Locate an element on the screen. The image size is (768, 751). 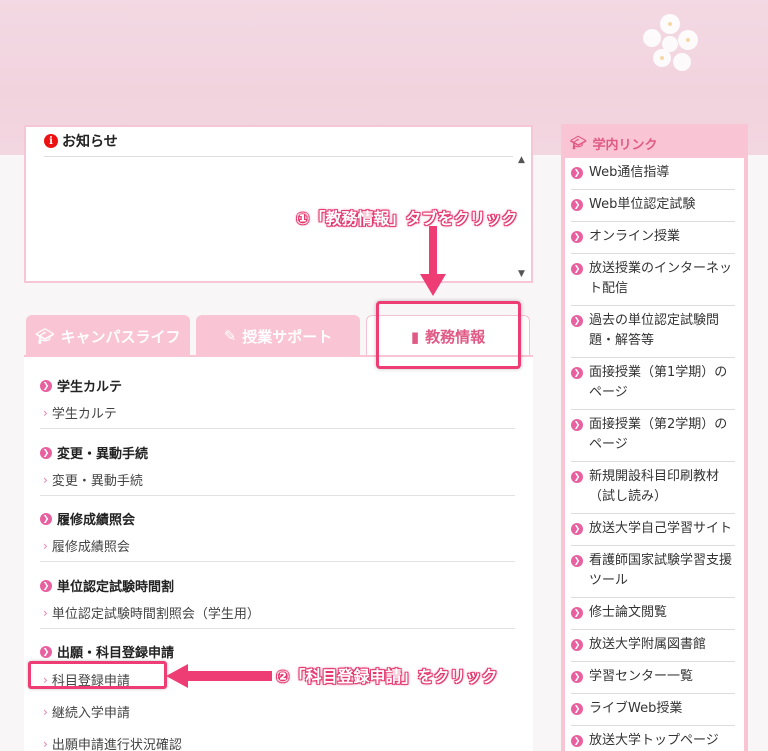
sidebar-item-label: 新規開設科目印刷教材（試し読み） is located at coordinates (654, 486).